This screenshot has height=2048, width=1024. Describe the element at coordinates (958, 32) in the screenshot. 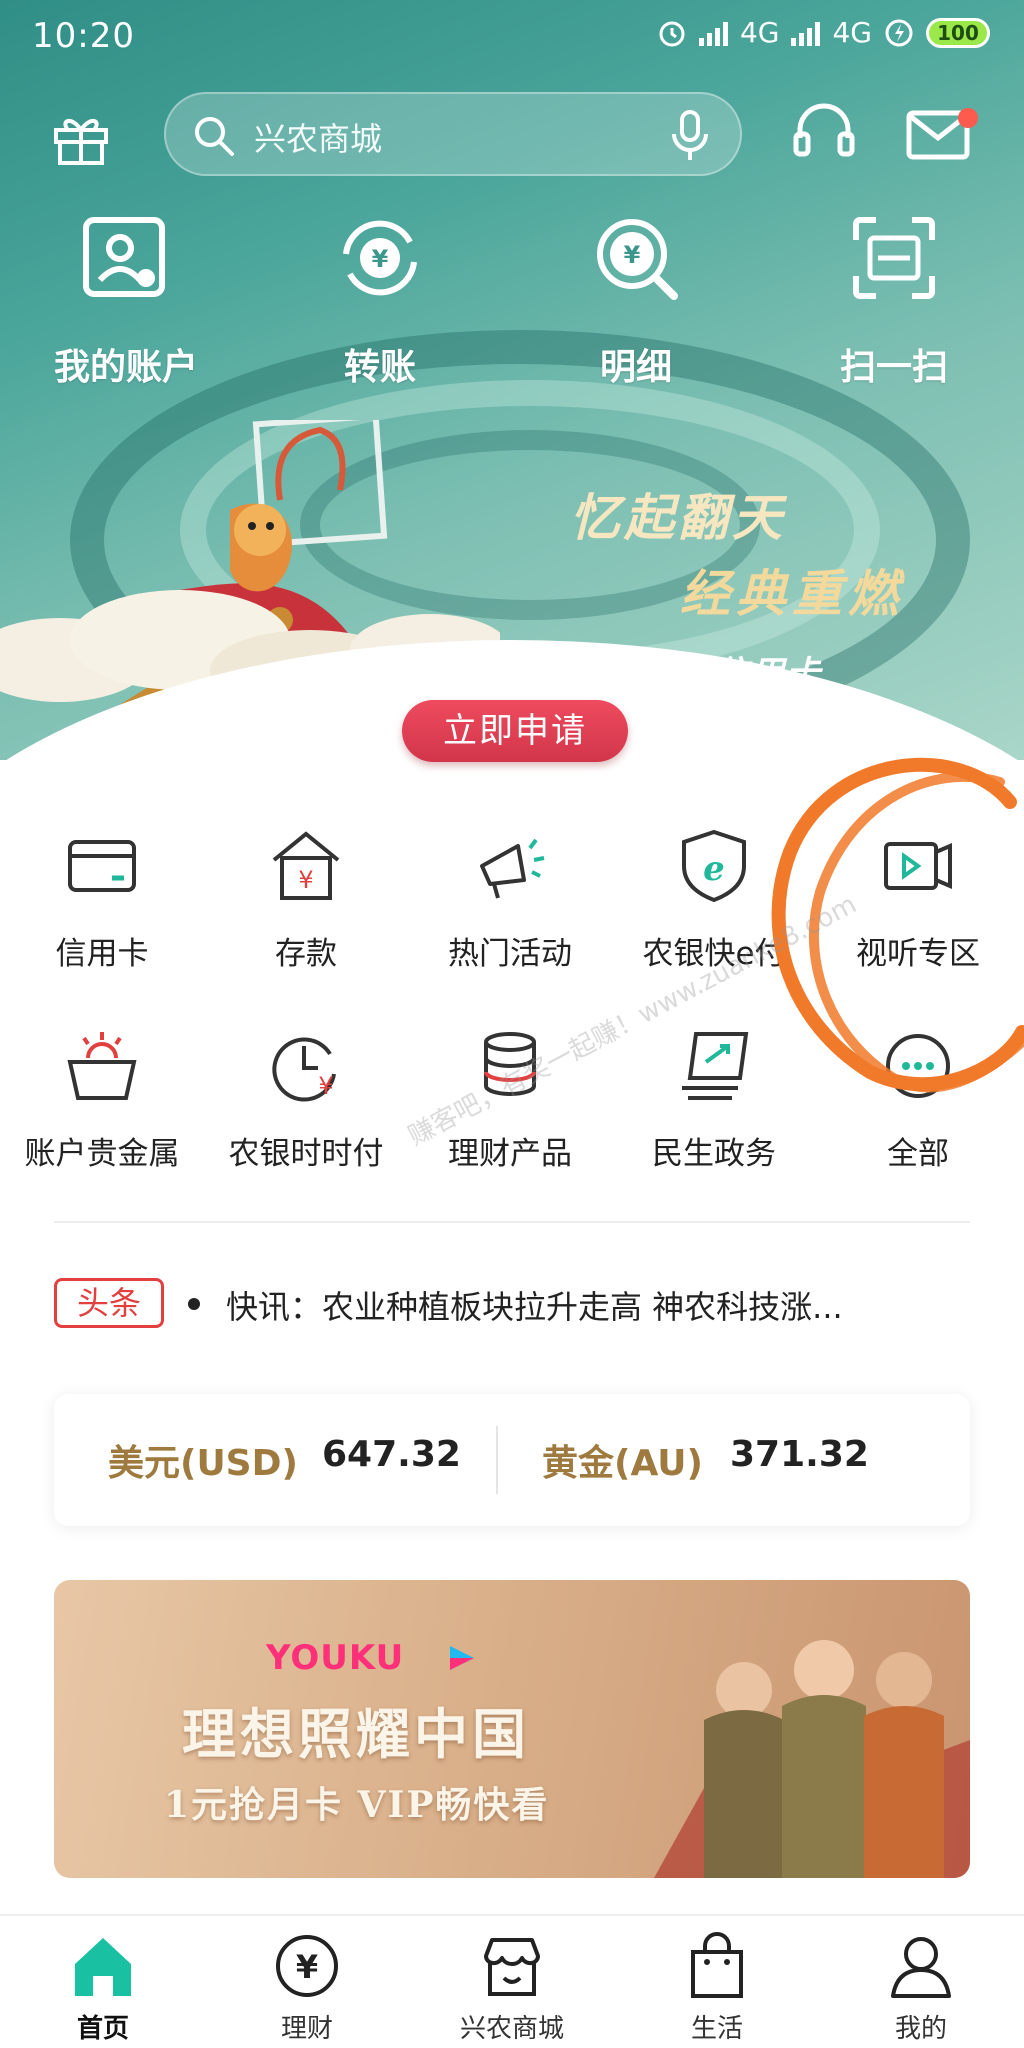

I see `battery-indicator: 100` at that location.